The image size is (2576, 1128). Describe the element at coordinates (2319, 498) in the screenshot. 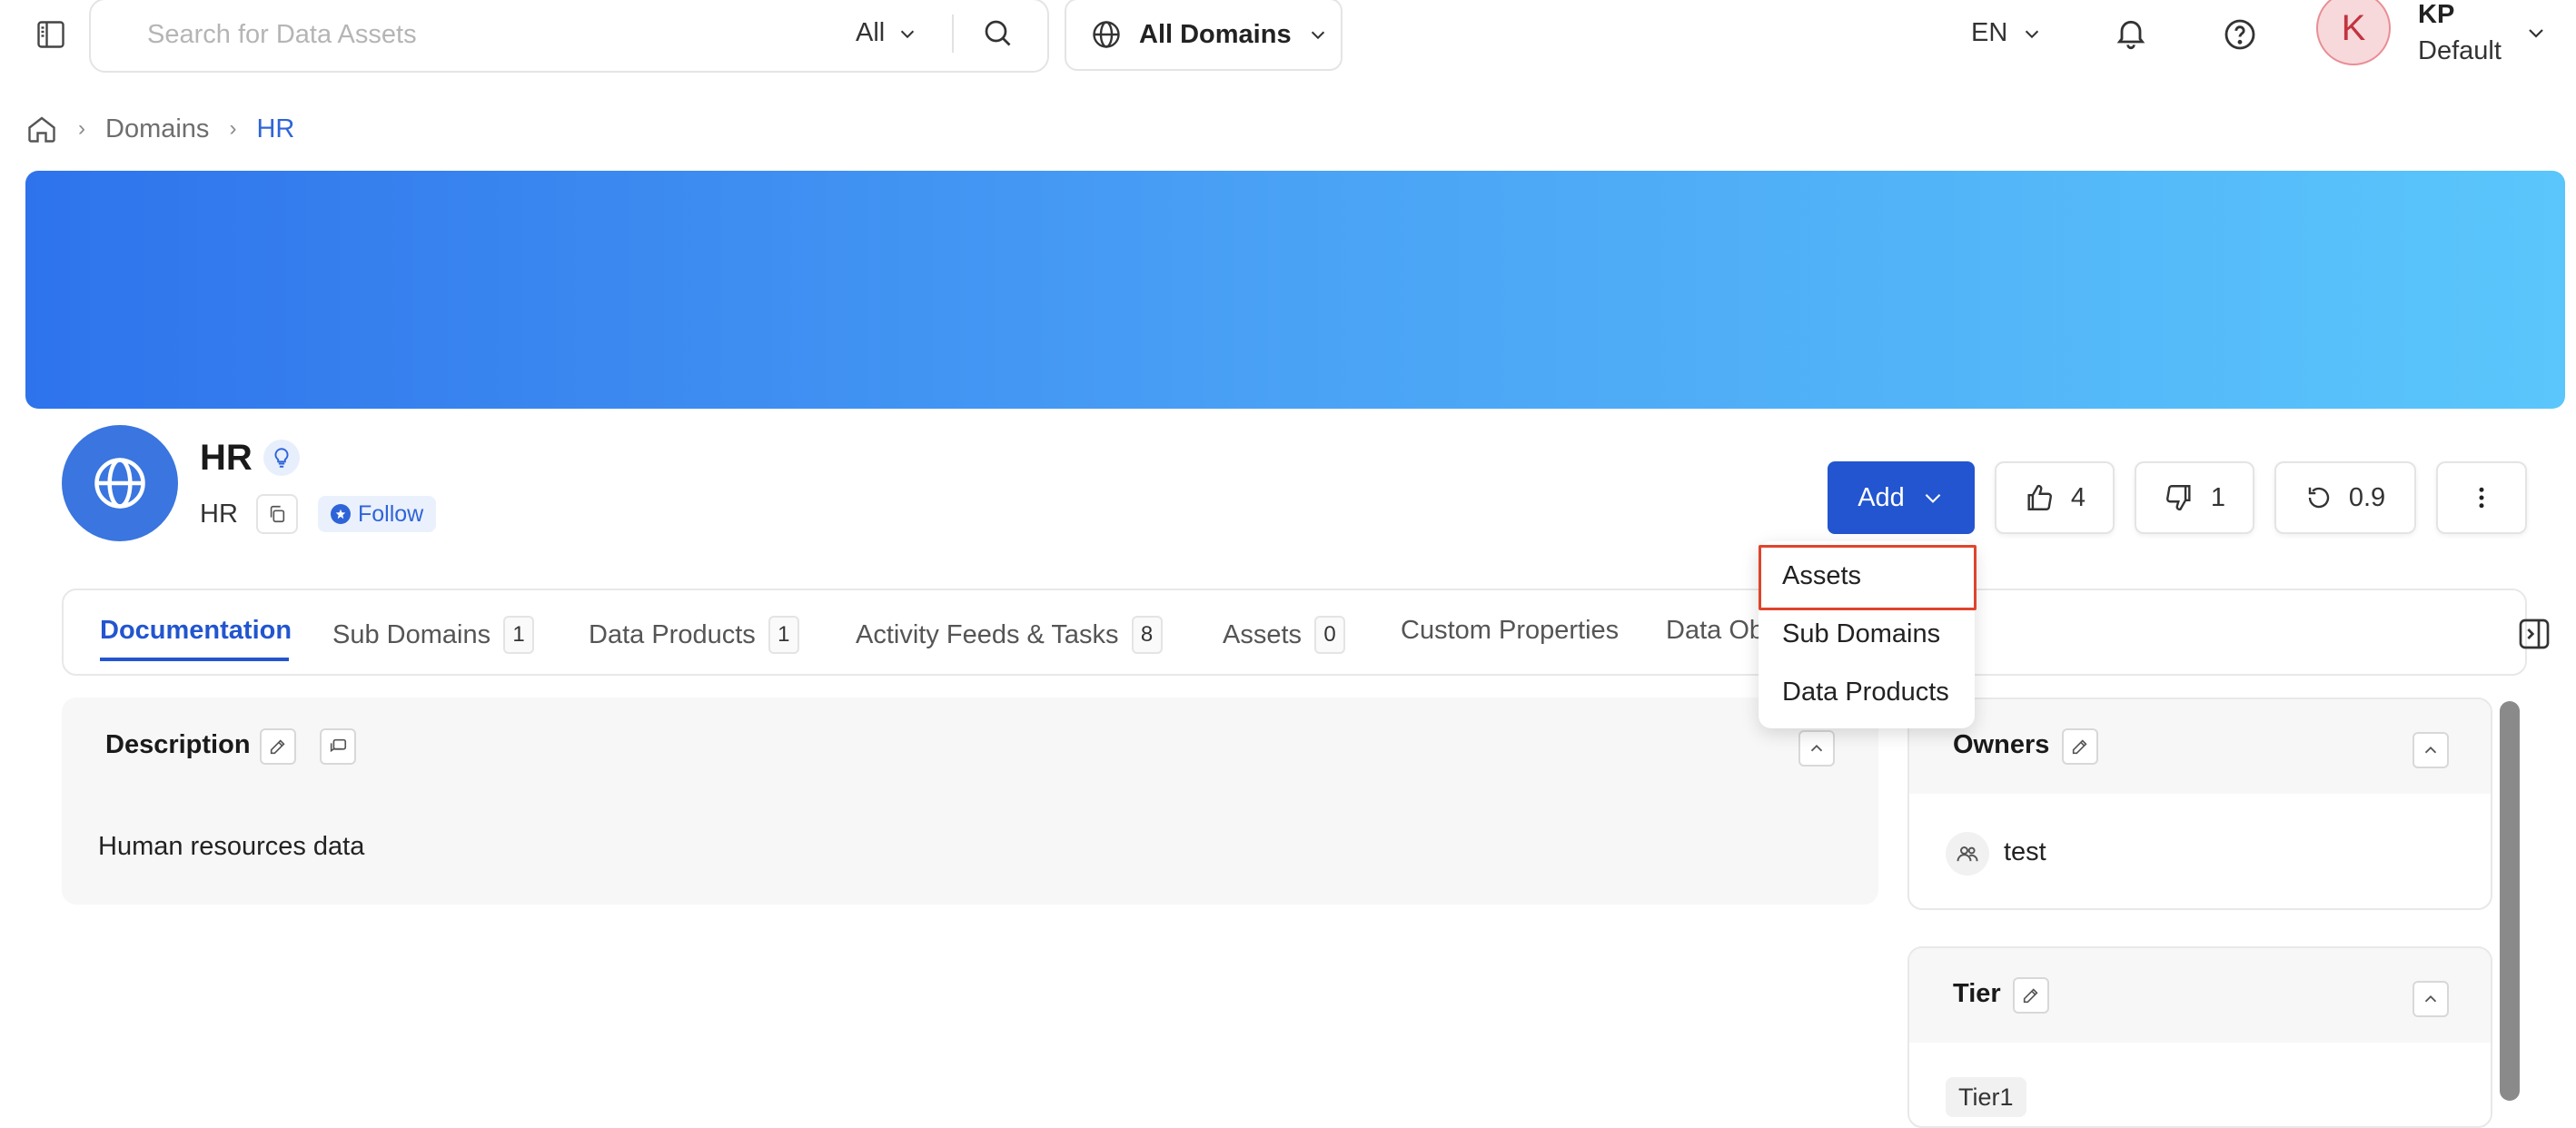

I see `history-icon` at that location.